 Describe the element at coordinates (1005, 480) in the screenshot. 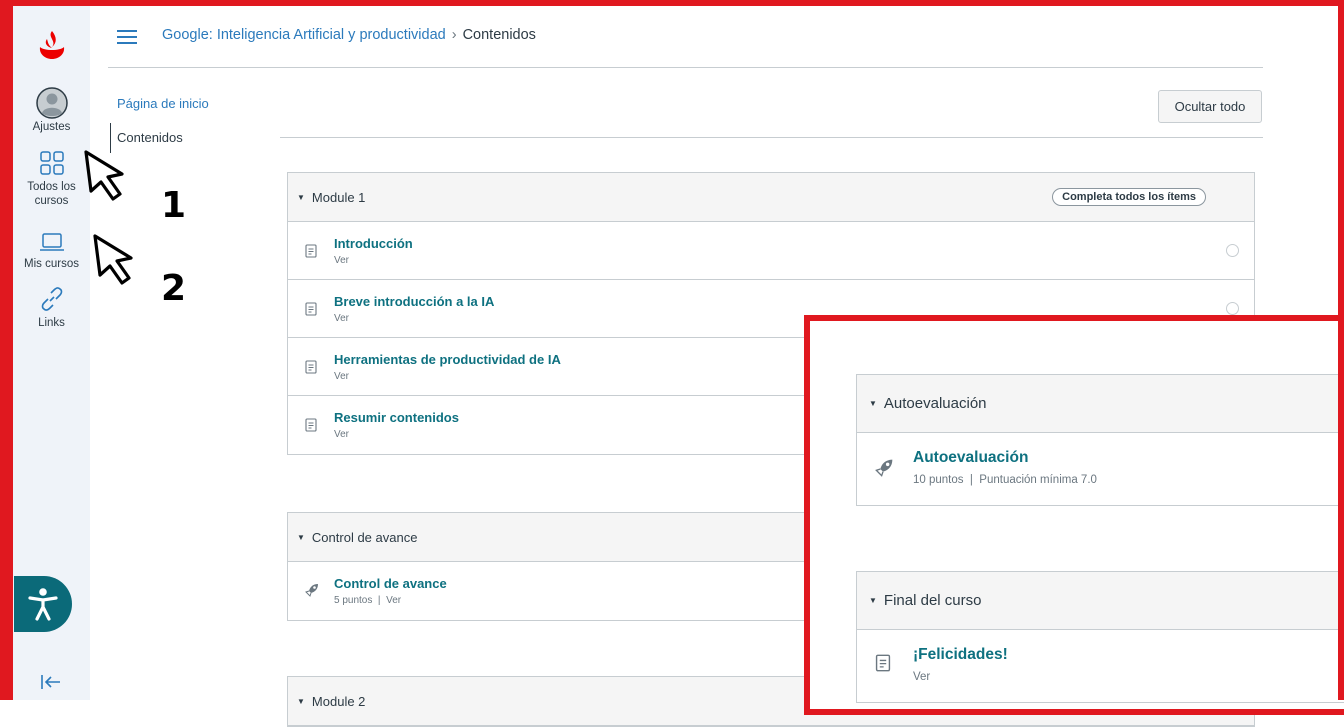

I see `module-item-meta: 10 puntos | Puntuación mínima 7.0` at that location.